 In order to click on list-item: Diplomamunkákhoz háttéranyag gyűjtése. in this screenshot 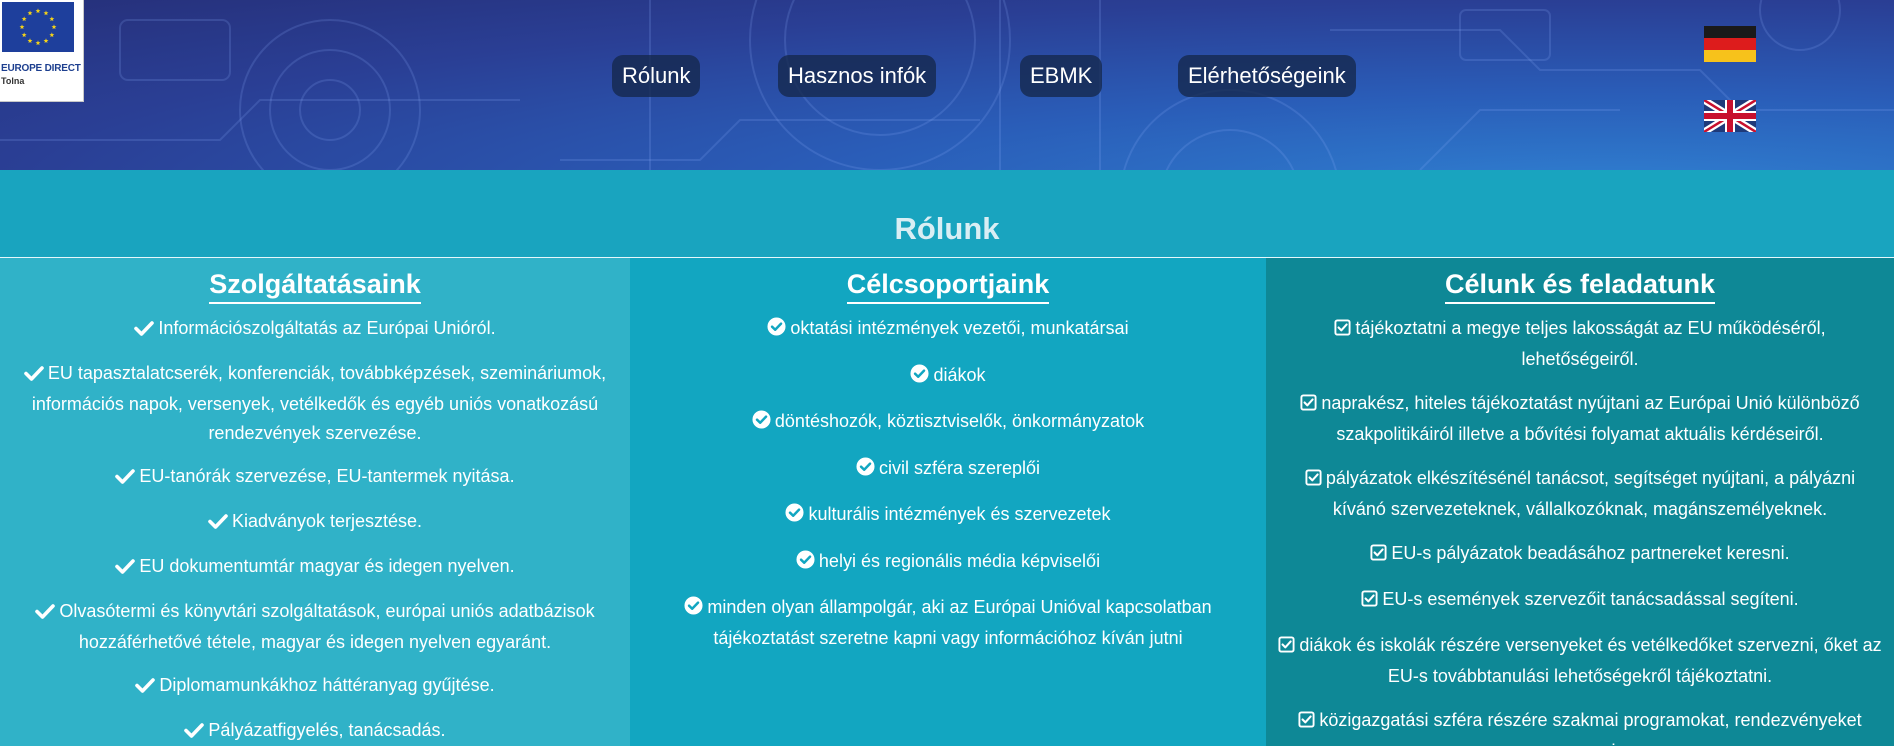, I will do `click(315, 686)`.